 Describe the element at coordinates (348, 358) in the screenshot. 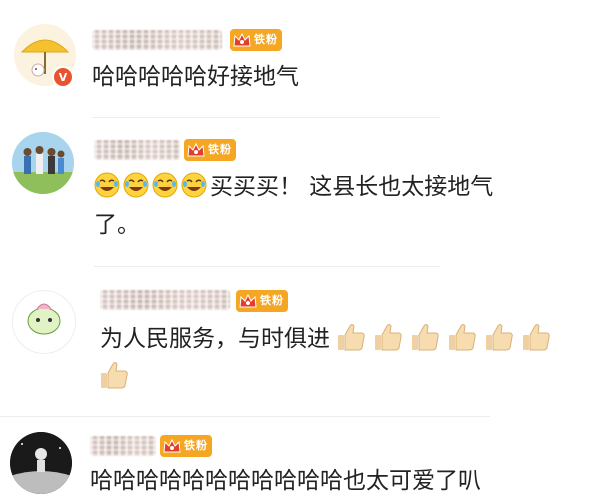

I see `comment-text: 为人民服务，与时俱进` at that location.